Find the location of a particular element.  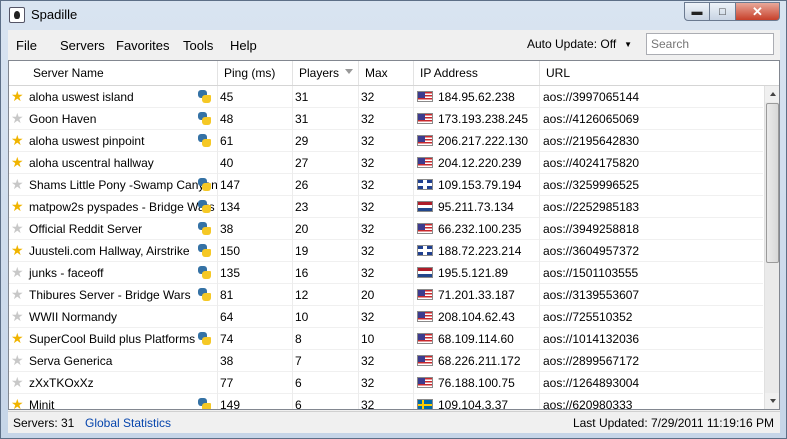

scroll-down-button is located at coordinates (772, 401).